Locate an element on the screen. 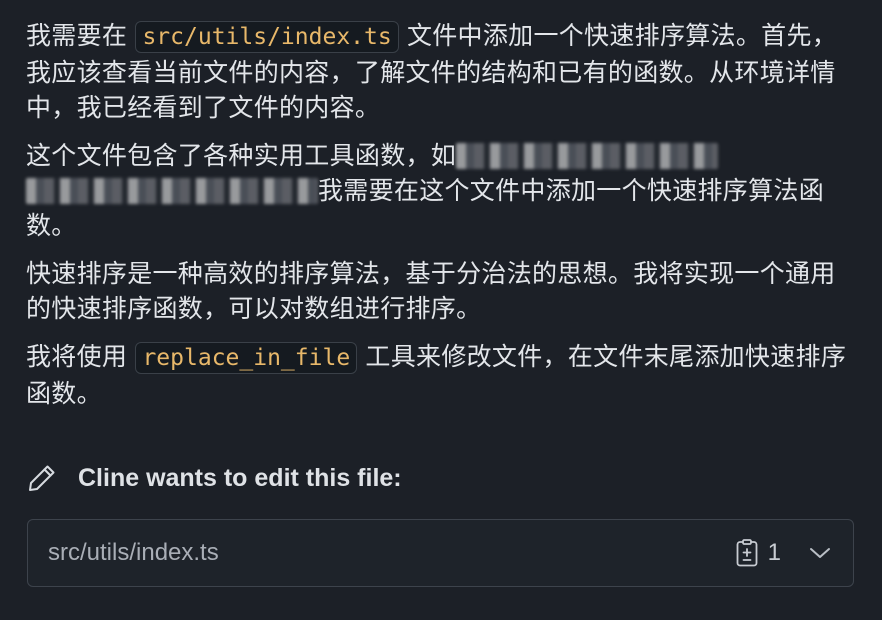  inline-code-file-path: src/utils/index.ts is located at coordinates (267, 37).